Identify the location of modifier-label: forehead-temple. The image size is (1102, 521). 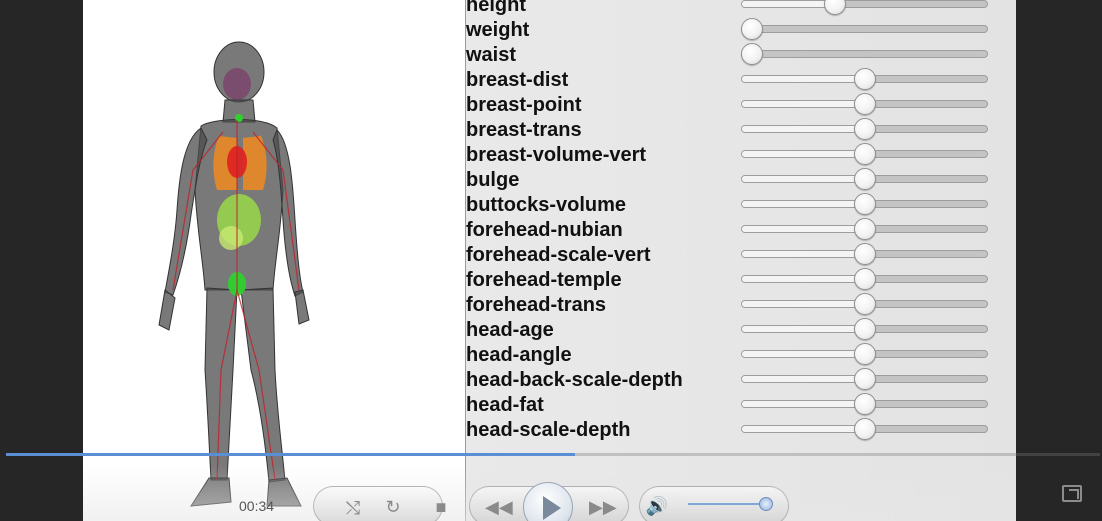
(544, 280).